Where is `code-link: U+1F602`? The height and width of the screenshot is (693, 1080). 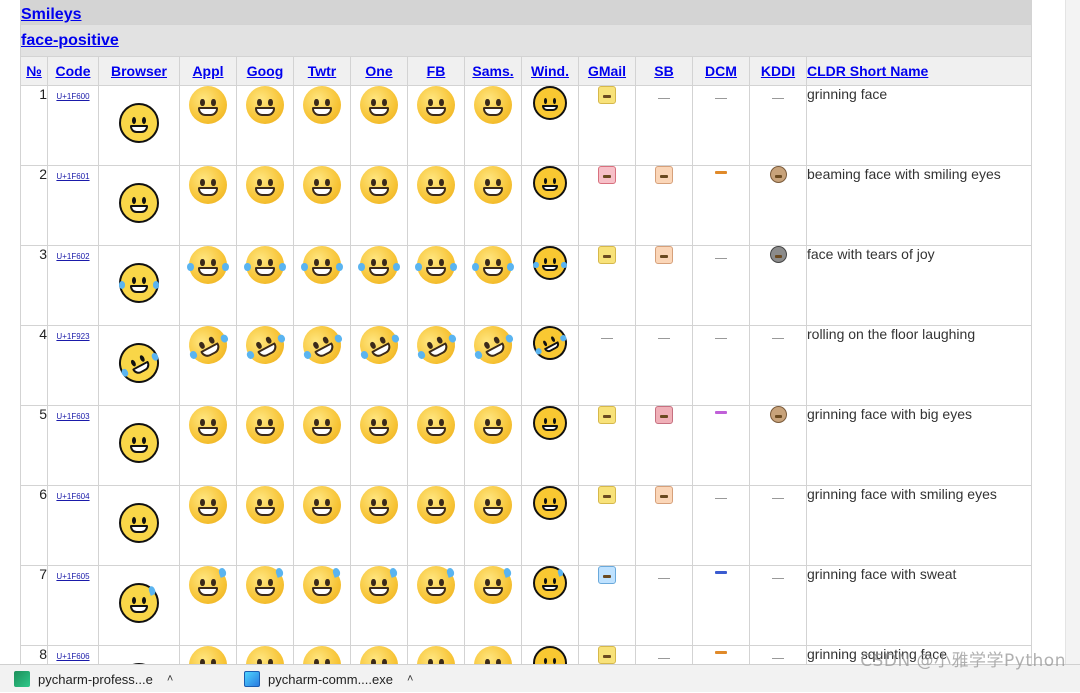
code-link: U+1F602 is located at coordinates (72, 256).